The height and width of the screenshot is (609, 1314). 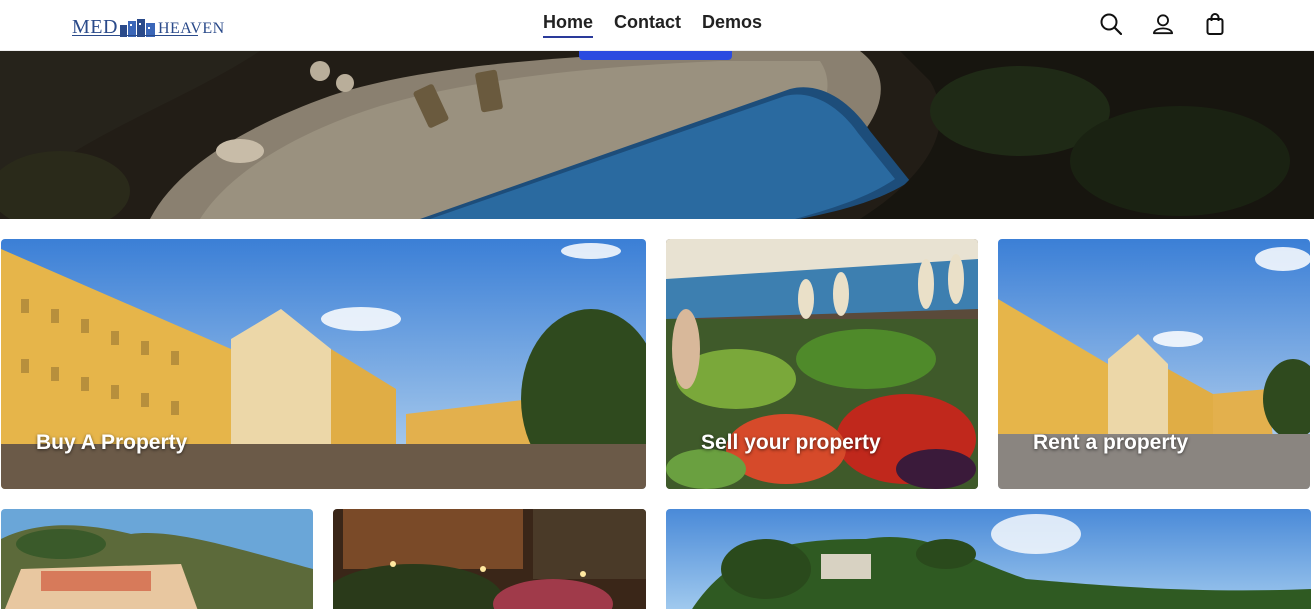 I want to click on search-icon, so click(x=1111, y=24).